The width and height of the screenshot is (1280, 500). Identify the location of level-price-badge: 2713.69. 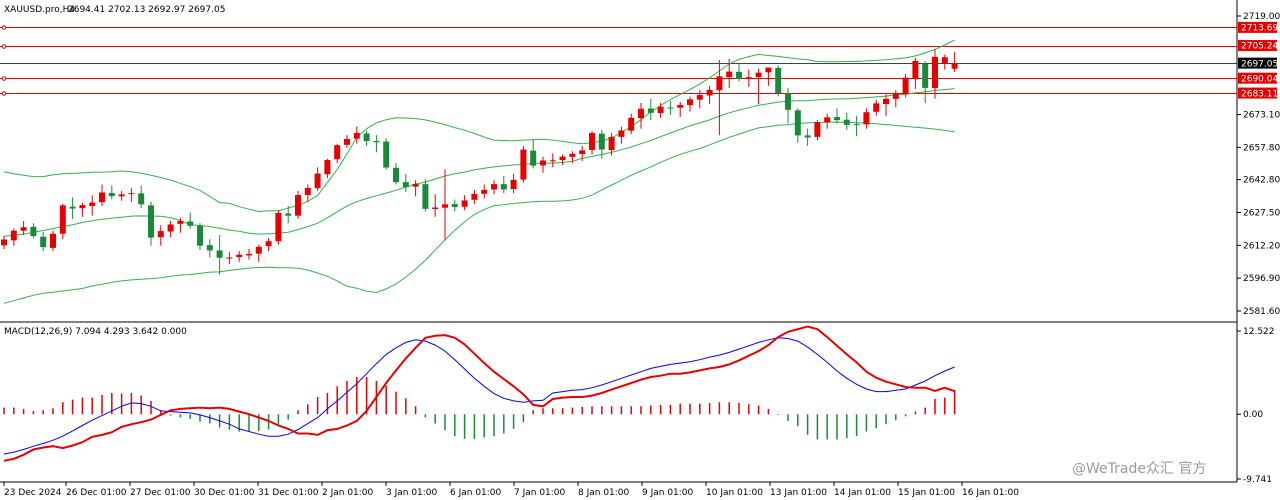
(1258, 27).